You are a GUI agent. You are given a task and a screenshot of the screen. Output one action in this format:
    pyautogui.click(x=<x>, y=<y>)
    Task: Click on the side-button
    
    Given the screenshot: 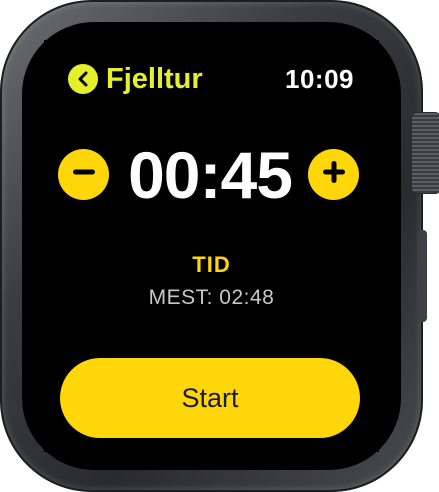 What is the action you would take?
    pyautogui.click(x=422, y=276)
    